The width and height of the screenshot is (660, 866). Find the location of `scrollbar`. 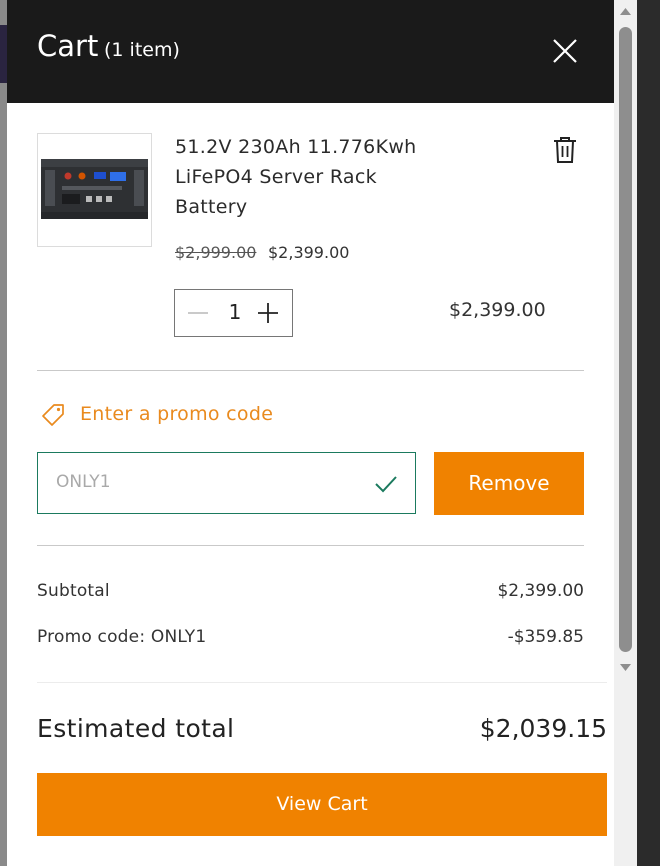

scrollbar is located at coordinates (625, 433).